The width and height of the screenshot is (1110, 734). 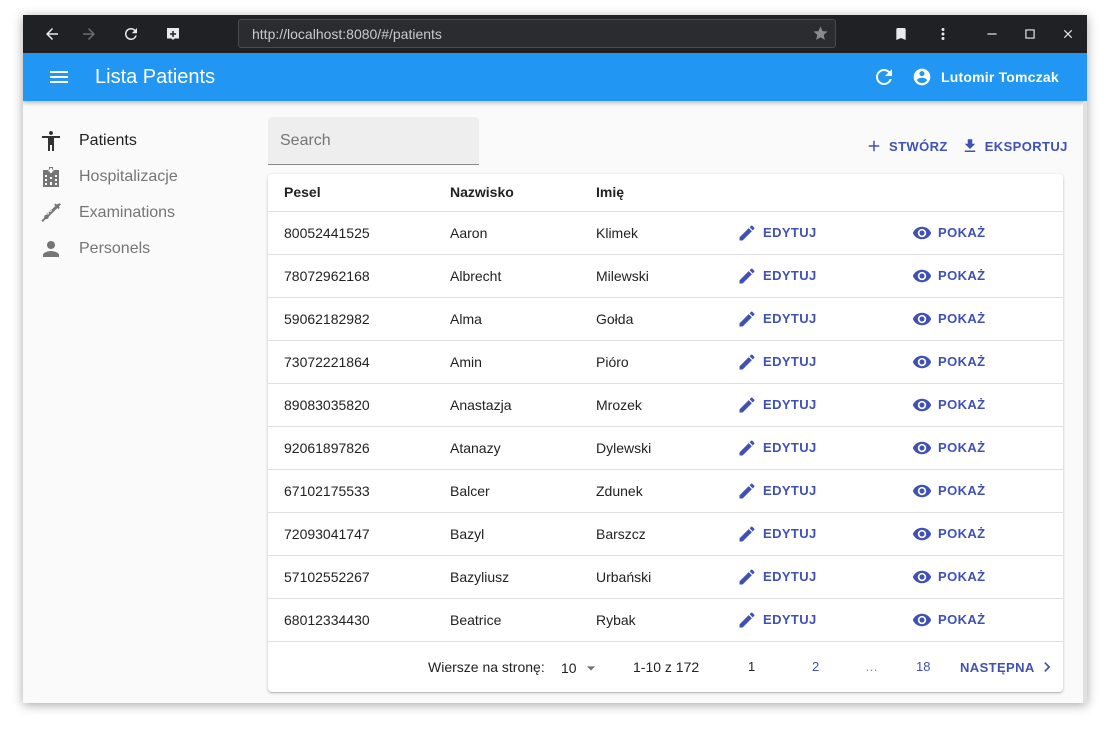 What do you see at coordinates (359, 448) in the screenshot?
I see `cell-pesel: 92061897826` at bounding box center [359, 448].